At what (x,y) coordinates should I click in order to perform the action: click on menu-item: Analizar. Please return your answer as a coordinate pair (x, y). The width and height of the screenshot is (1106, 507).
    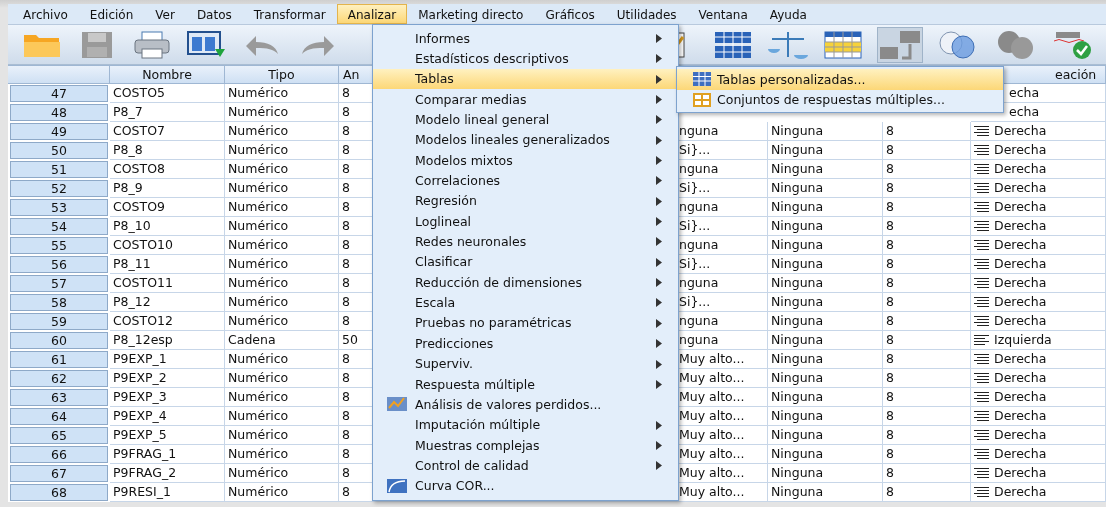
    Looking at the image, I should click on (372, 14).